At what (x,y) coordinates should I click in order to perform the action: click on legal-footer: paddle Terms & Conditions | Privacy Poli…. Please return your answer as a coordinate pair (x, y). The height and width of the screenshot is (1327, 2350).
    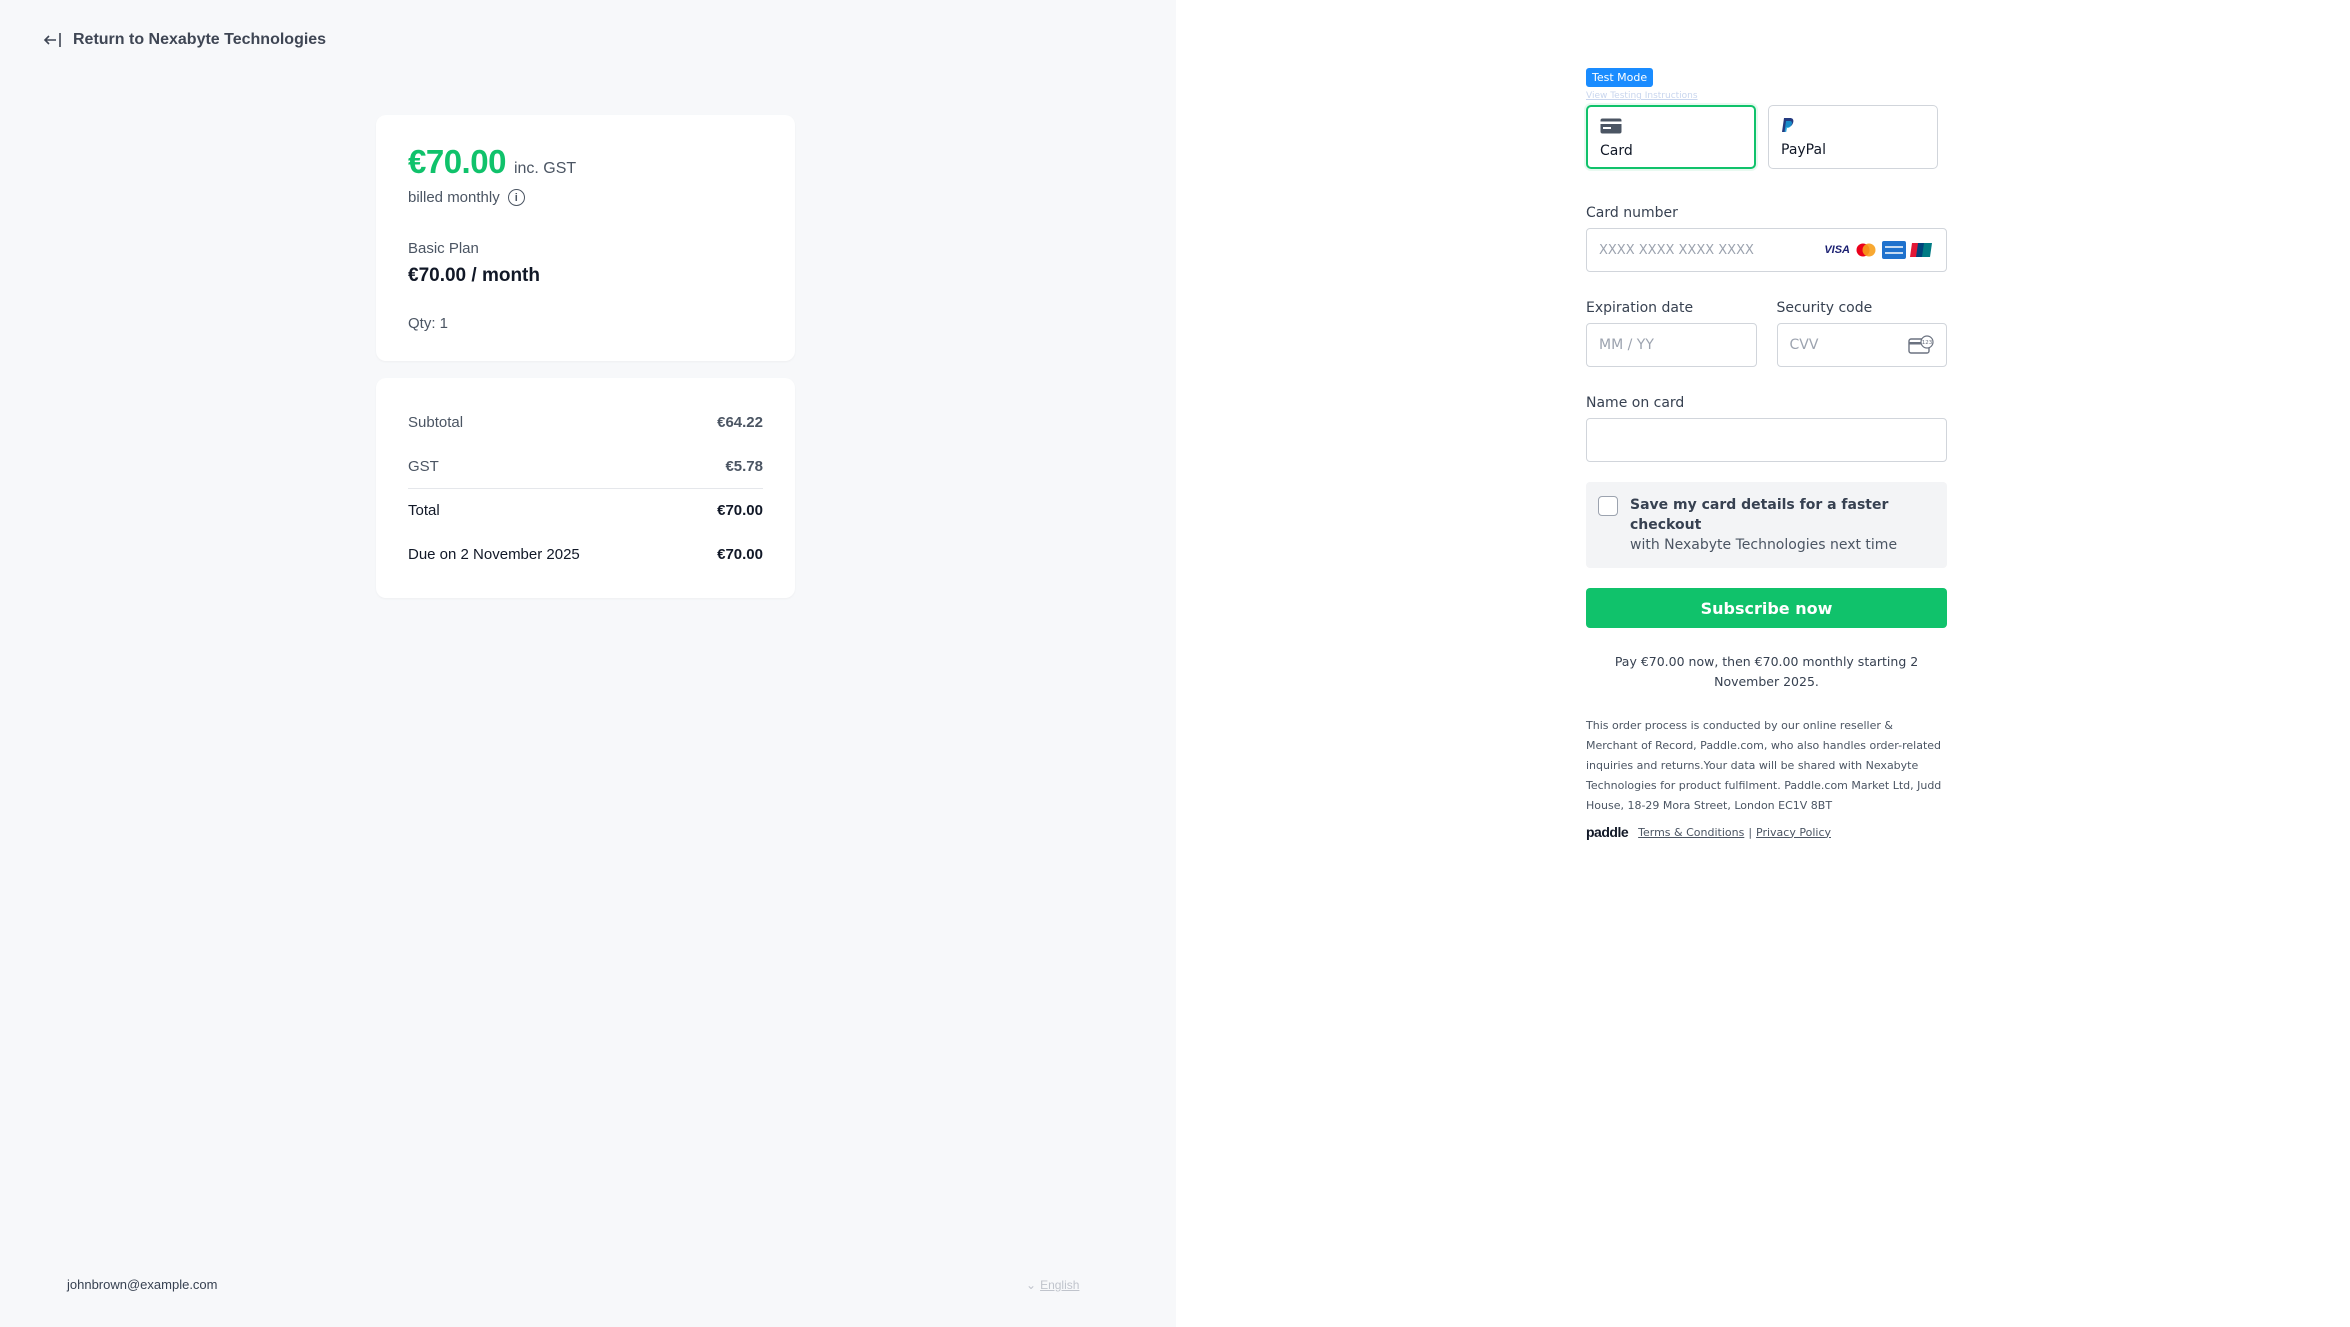
    Looking at the image, I should click on (1766, 832).